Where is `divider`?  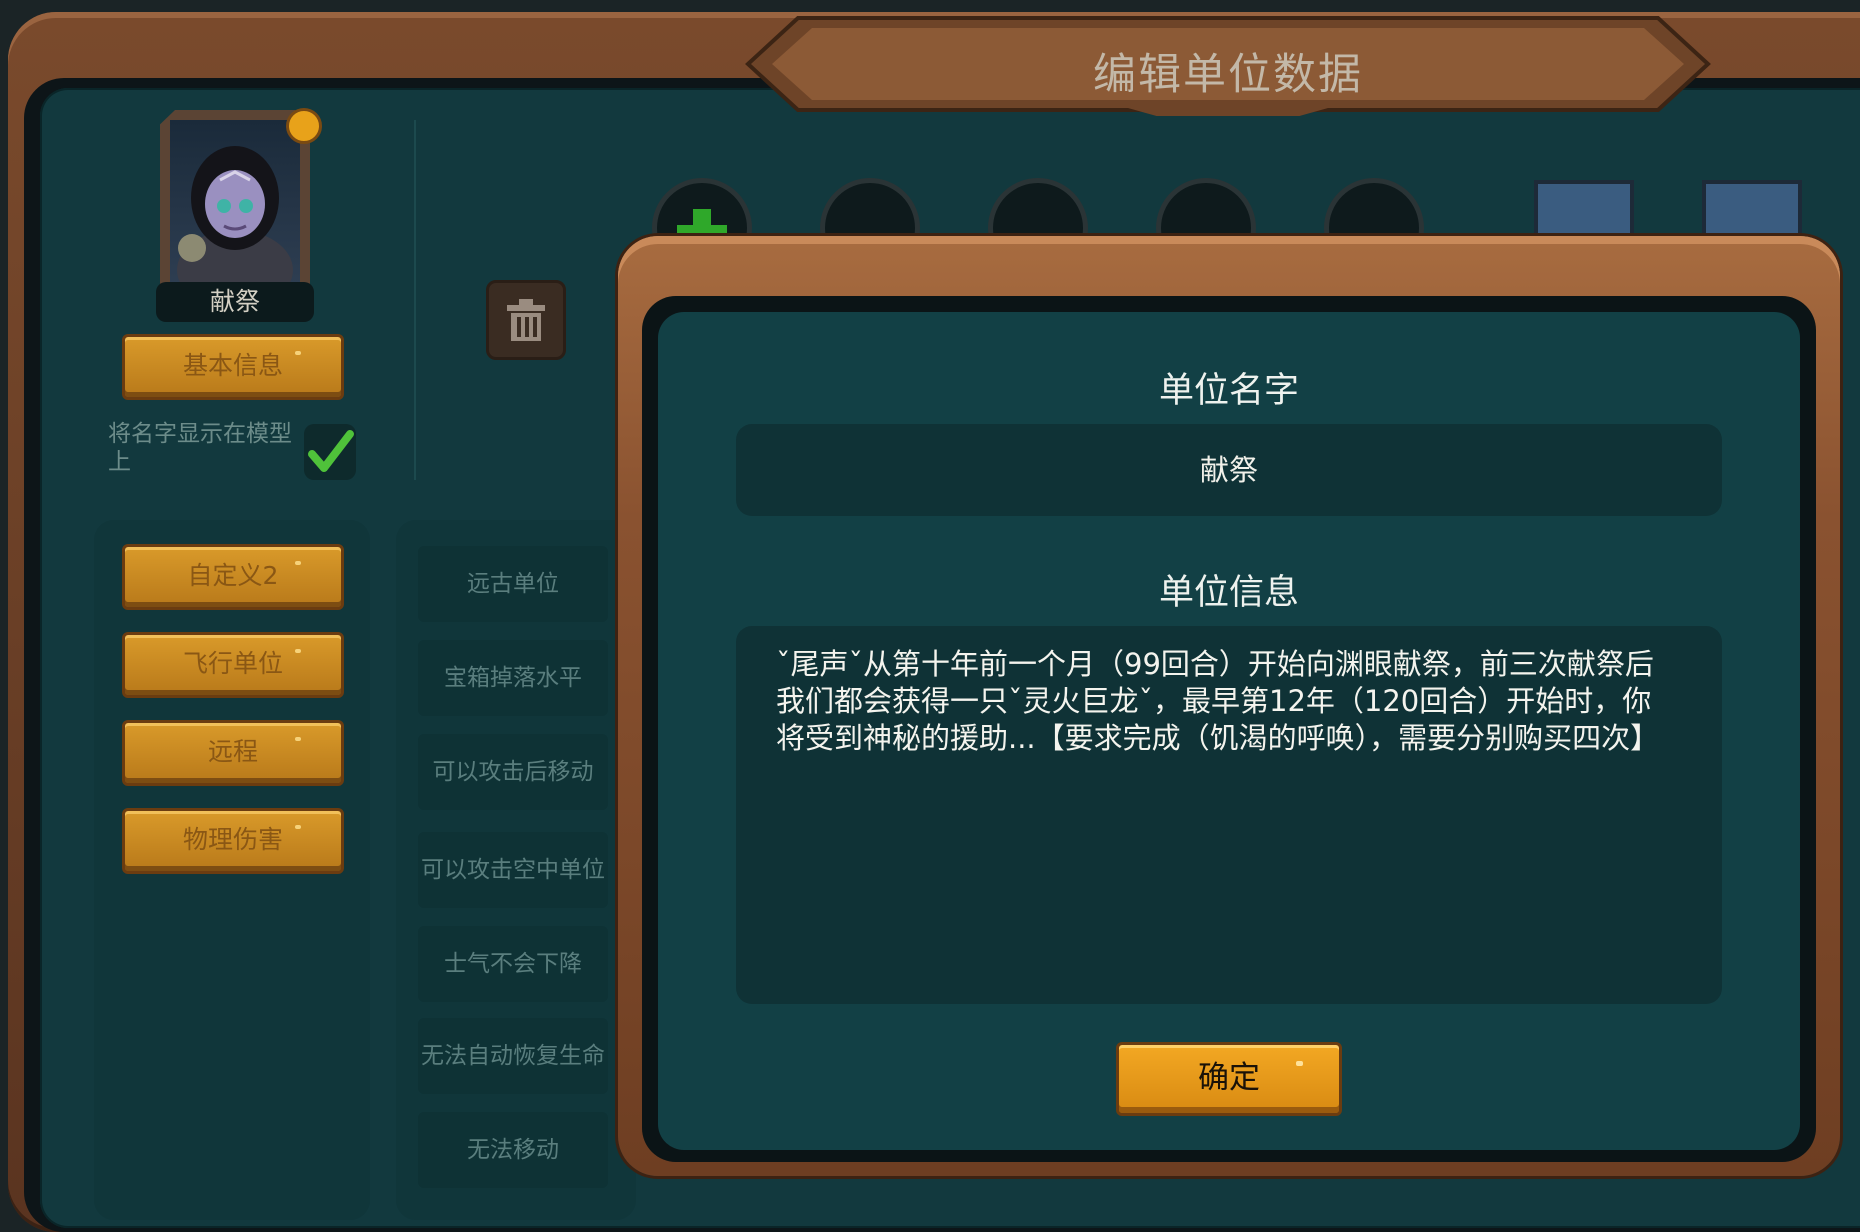 divider is located at coordinates (415, 300).